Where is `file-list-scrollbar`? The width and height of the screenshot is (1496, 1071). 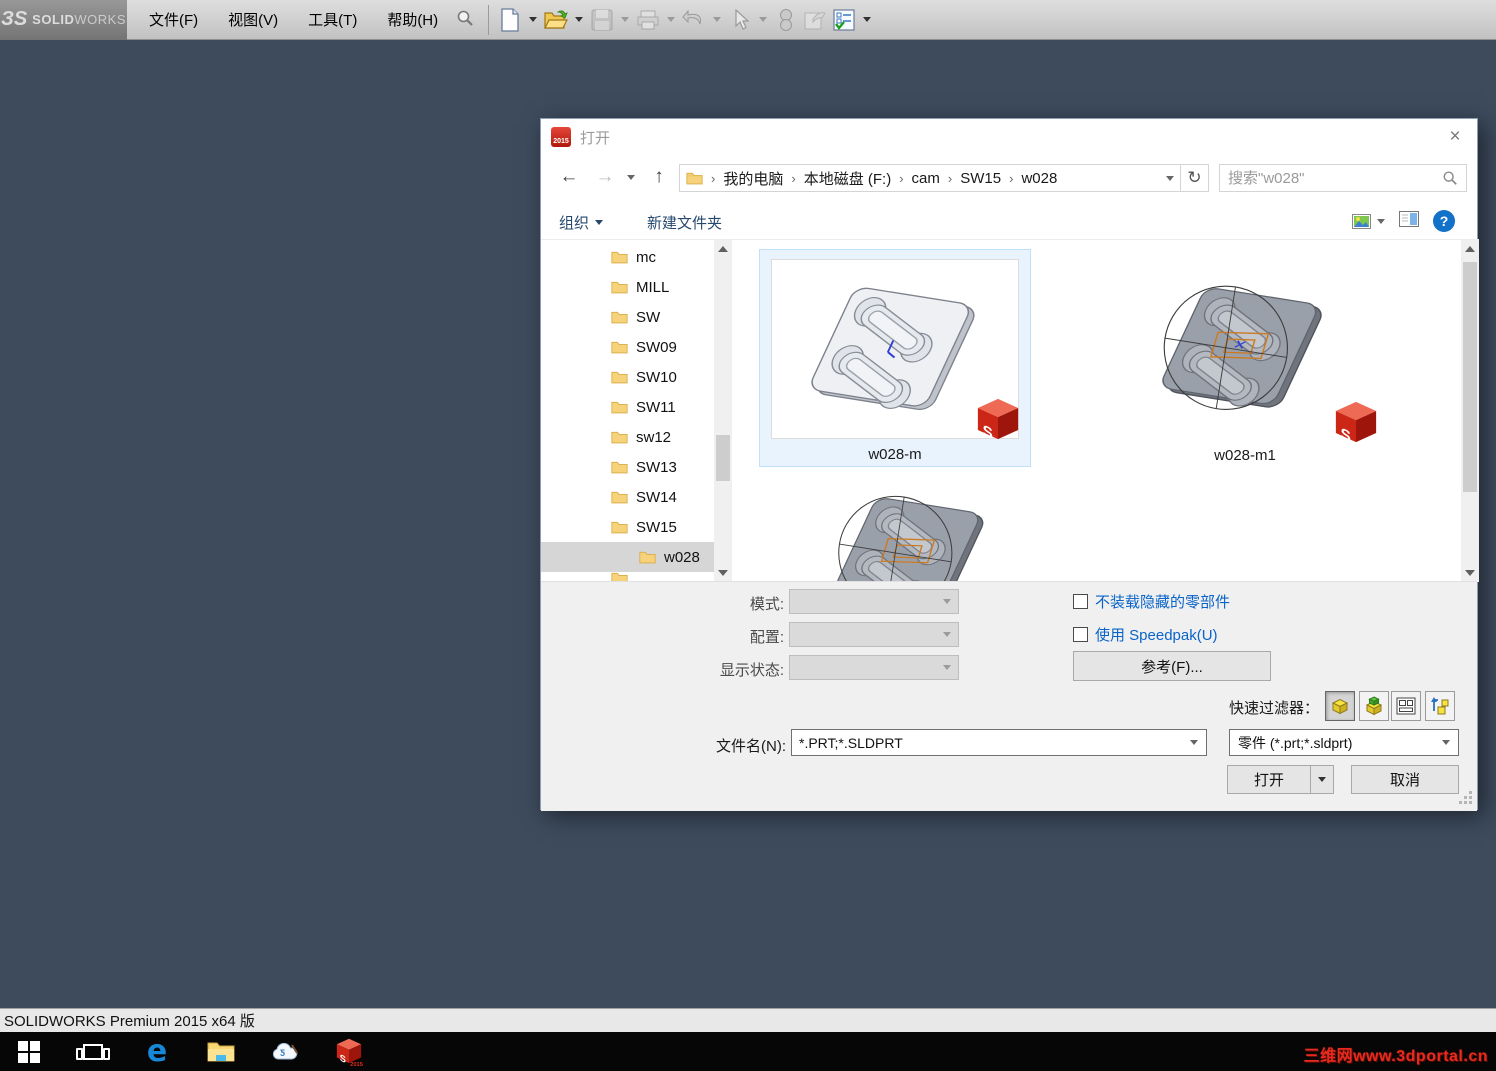 file-list-scrollbar is located at coordinates (1470, 411).